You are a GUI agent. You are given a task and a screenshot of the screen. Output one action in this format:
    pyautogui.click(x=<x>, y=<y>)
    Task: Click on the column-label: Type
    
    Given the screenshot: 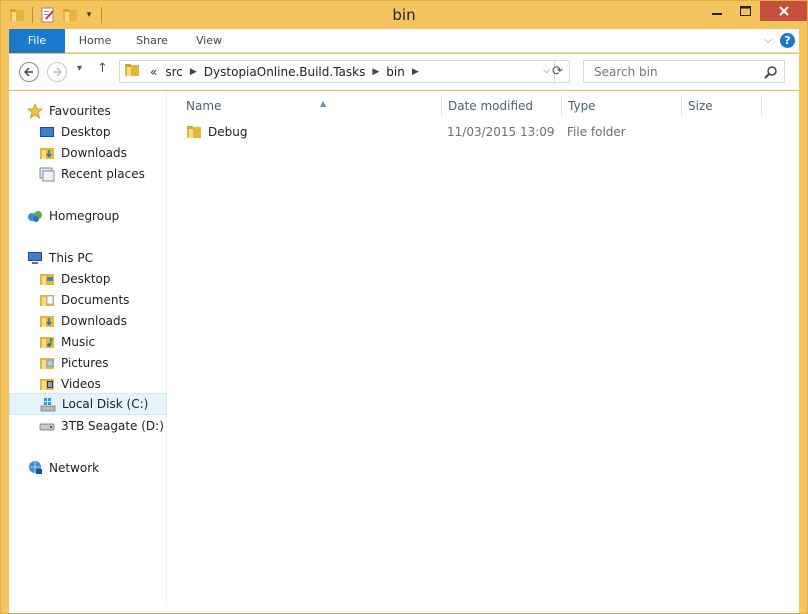 What is the action you would take?
    pyautogui.click(x=582, y=106)
    